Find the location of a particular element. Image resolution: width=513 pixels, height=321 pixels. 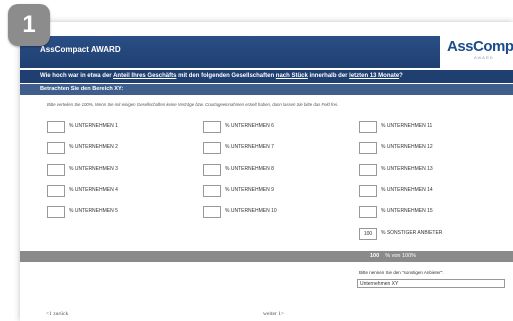

company-label: % UNTERNEHMEN 10 is located at coordinates (251, 211).